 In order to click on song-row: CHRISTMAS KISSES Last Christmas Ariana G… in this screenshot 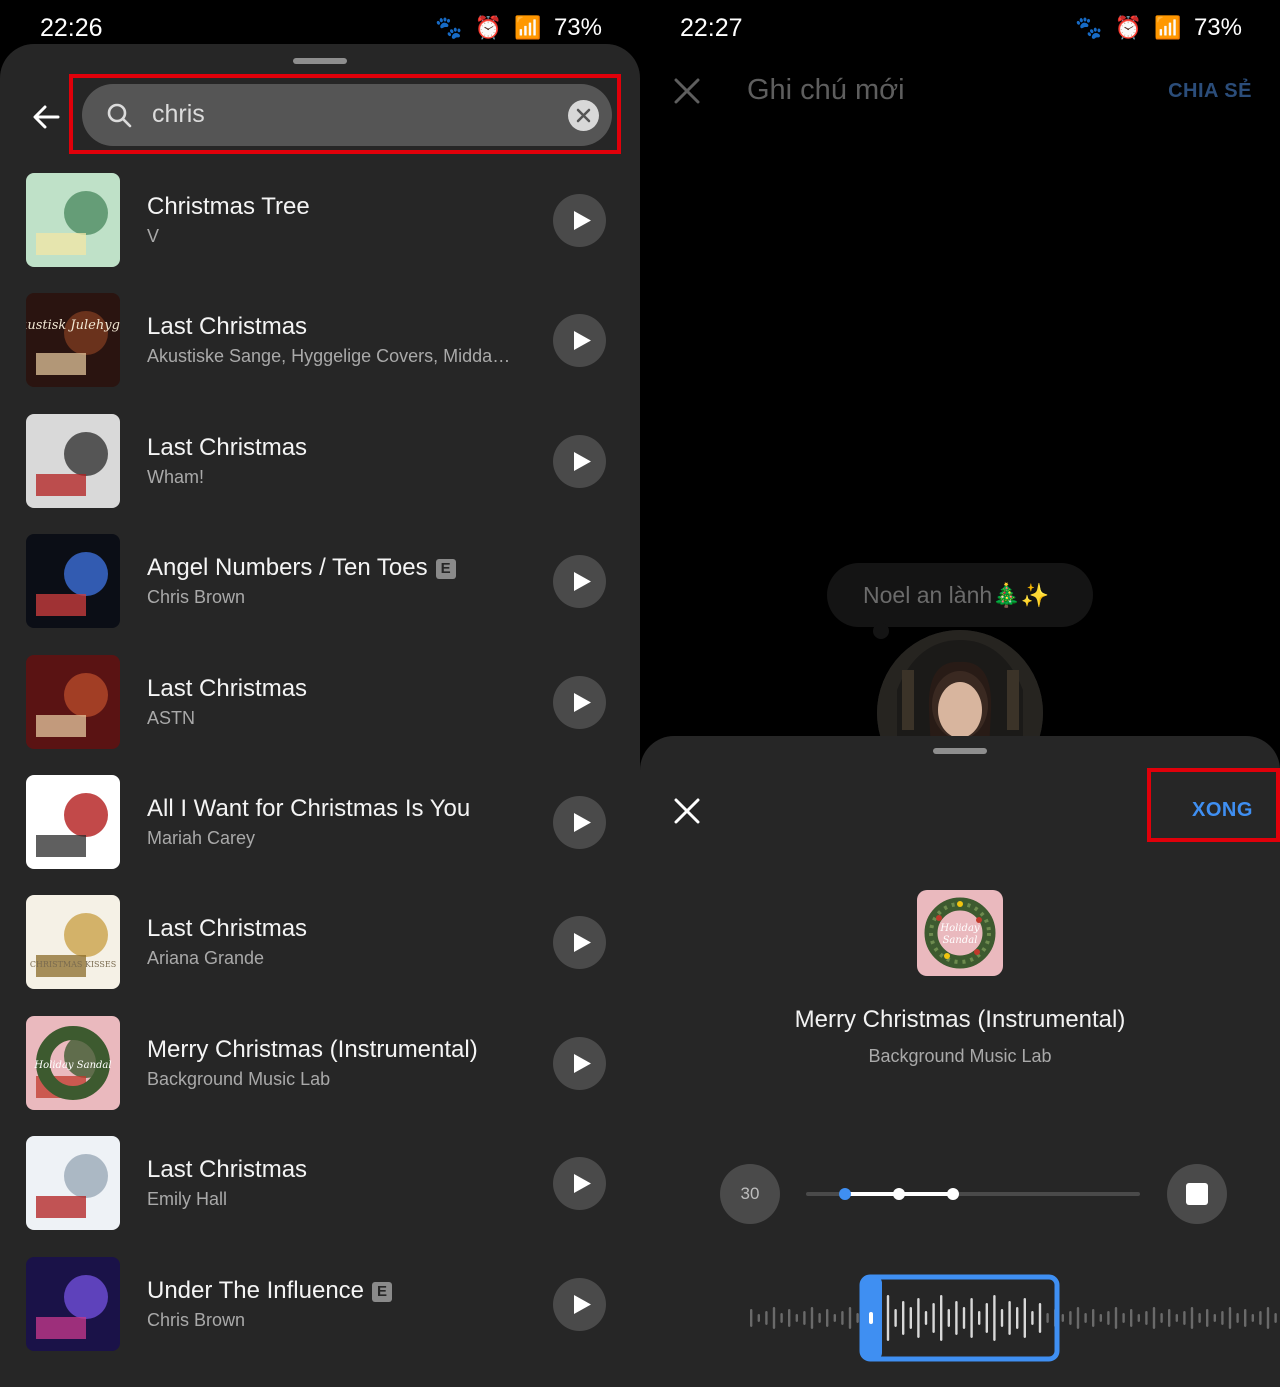, I will do `click(320, 945)`.